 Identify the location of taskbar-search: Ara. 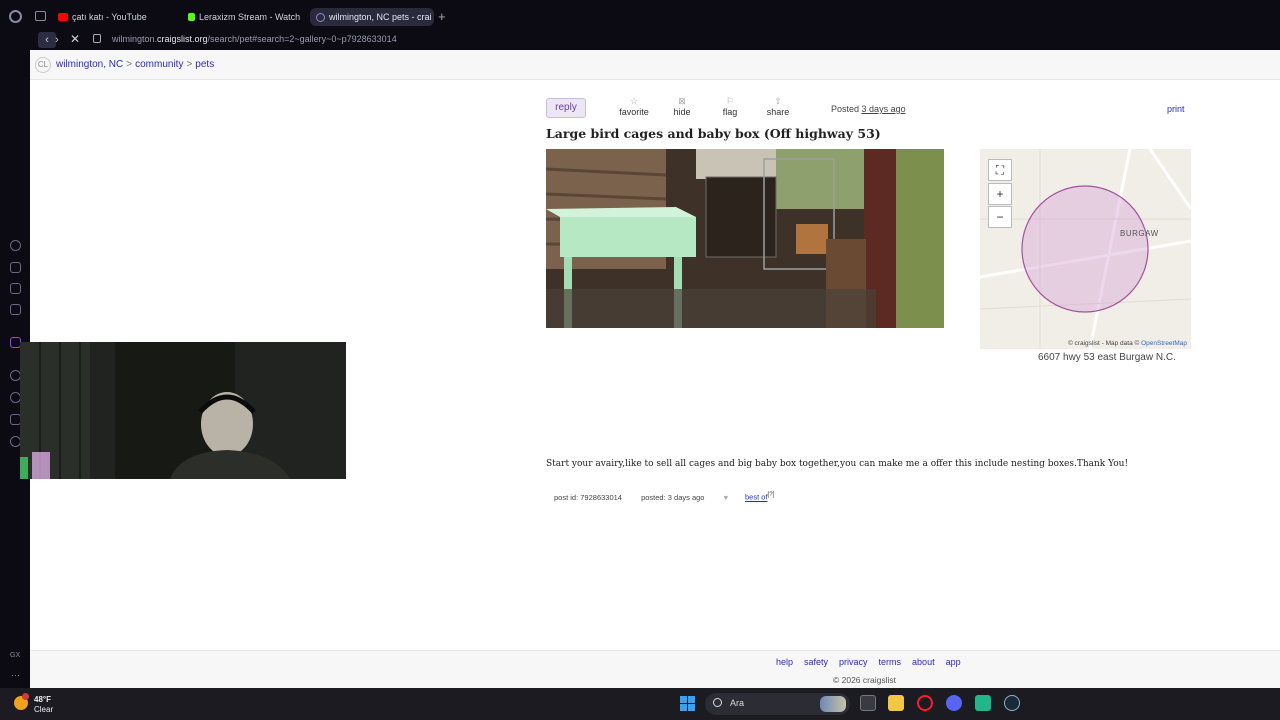
(777, 704).